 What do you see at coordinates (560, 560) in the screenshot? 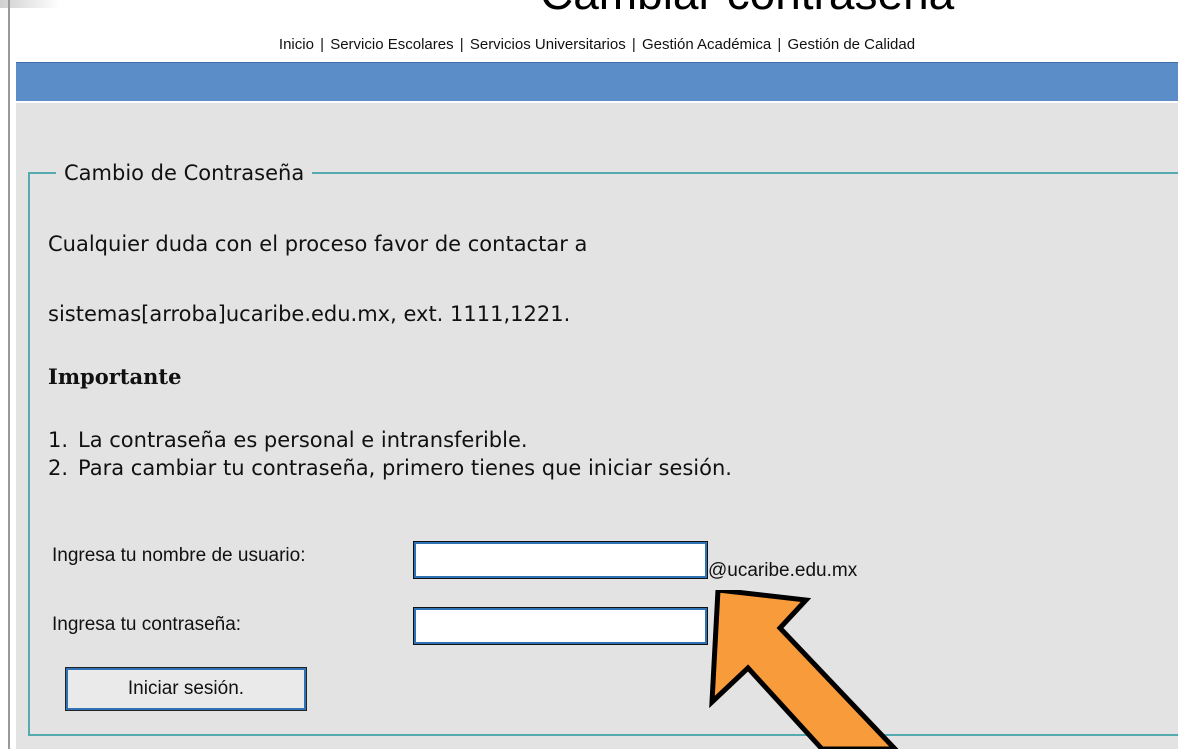
I see `username-input` at bounding box center [560, 560].